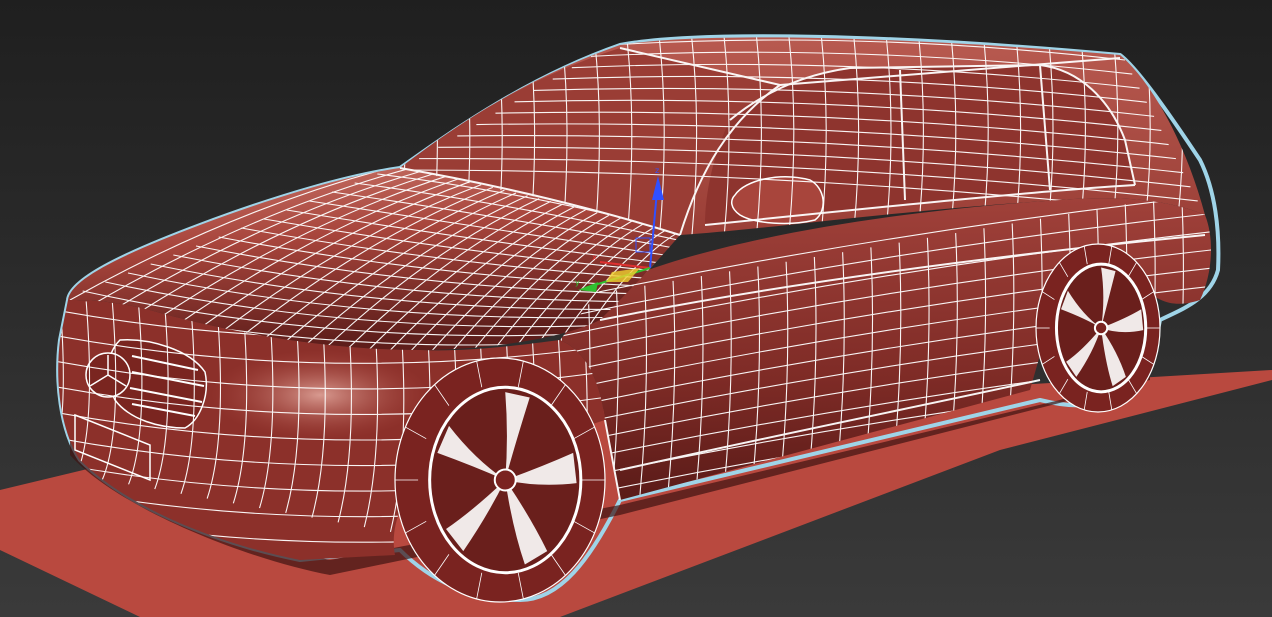 This screenshot has width=1272, height=617. I want to click on gizmo-label-x: x, so click(594, 257).